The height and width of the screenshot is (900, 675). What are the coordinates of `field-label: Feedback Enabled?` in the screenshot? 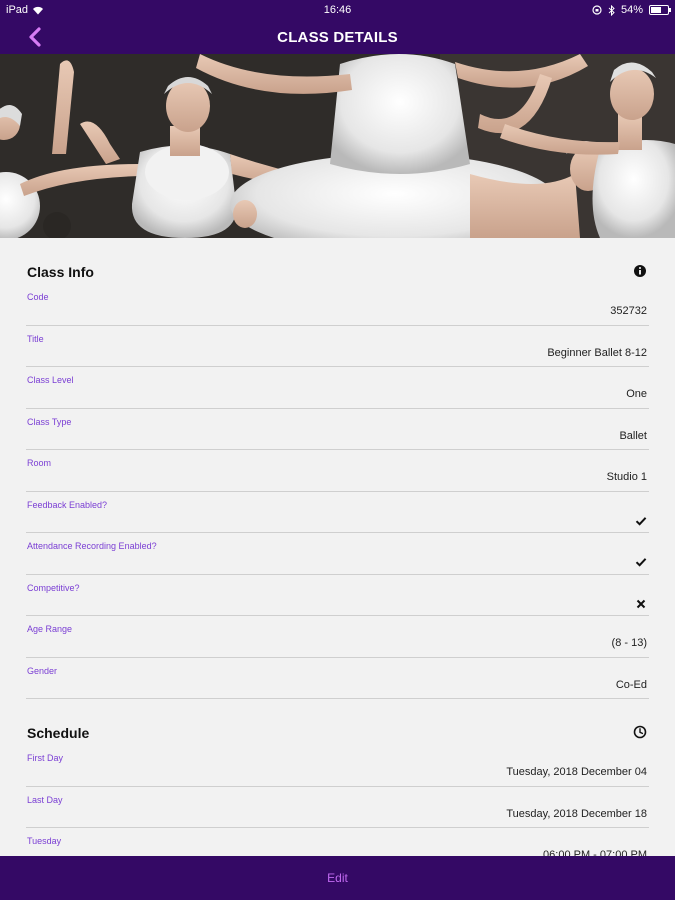 It's located at (67, 504).